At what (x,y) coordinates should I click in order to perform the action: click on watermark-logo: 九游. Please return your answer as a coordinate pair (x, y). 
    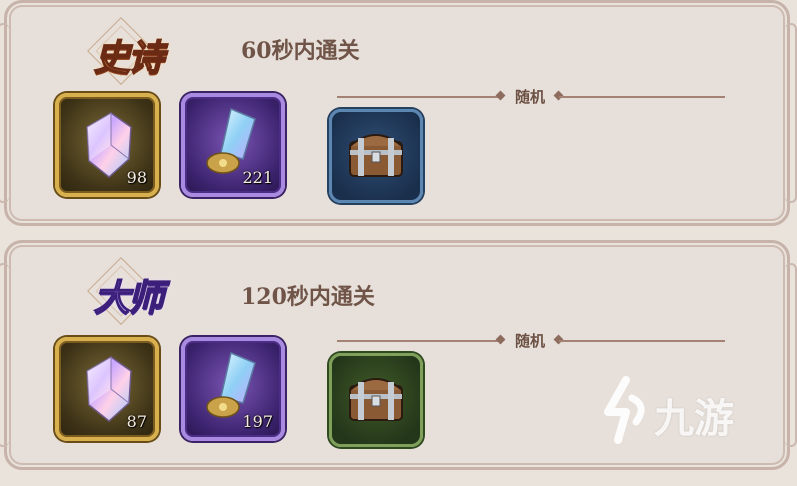
    Looking at the image, I should click on (681, 411).